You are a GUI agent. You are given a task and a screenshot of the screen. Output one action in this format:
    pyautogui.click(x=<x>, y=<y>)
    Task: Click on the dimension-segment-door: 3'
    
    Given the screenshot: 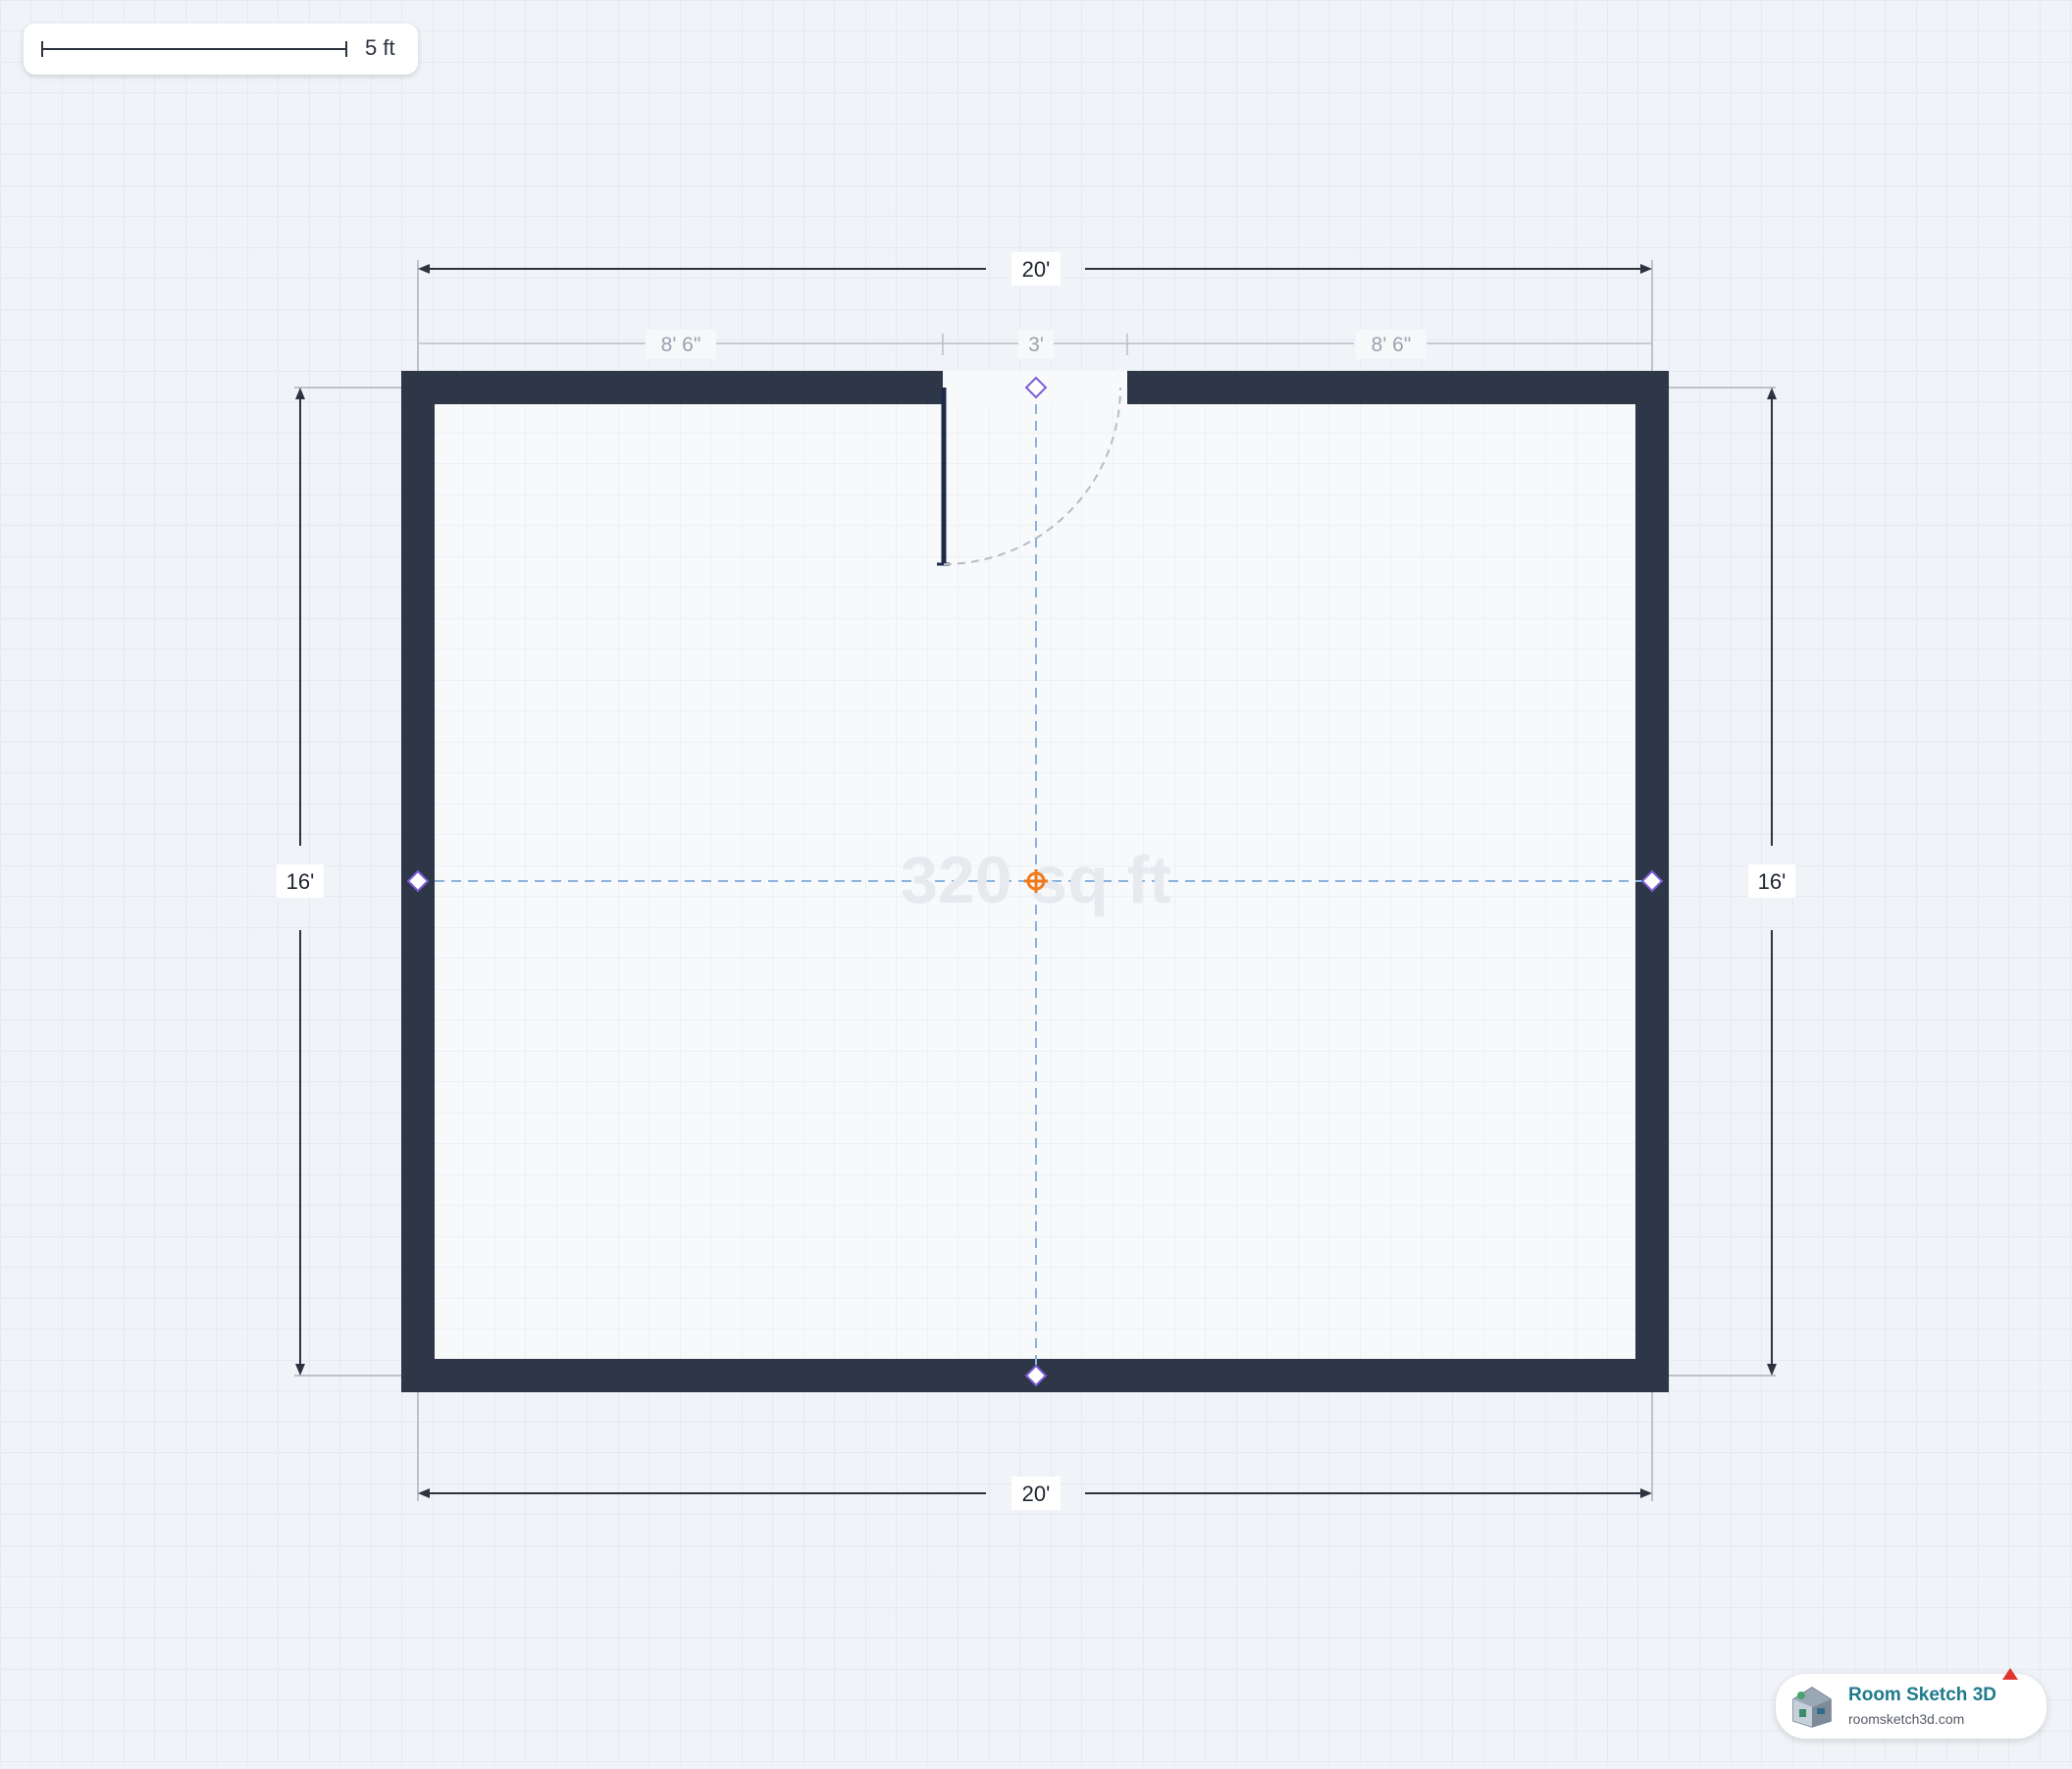 What is the action you would take?
    pyautogui.click(x=1036, y=345)
    